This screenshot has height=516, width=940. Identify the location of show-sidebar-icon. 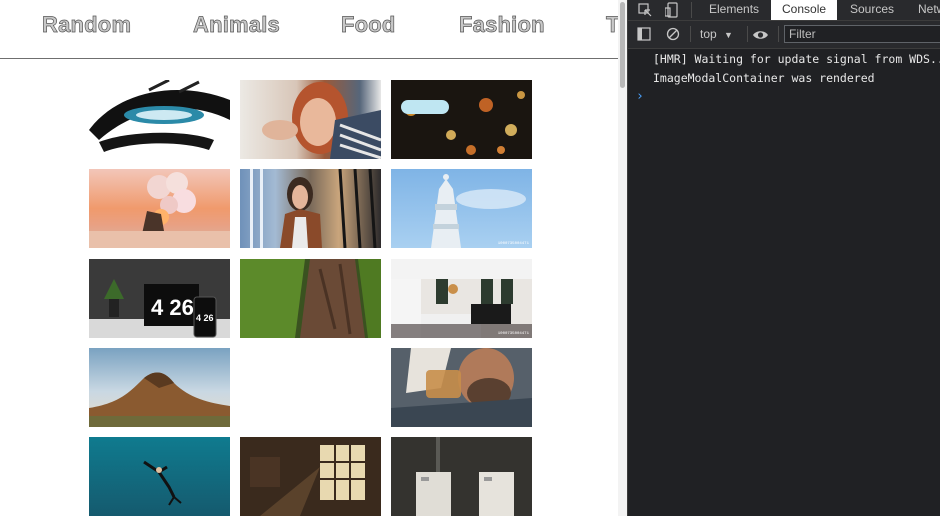
(644, 36).